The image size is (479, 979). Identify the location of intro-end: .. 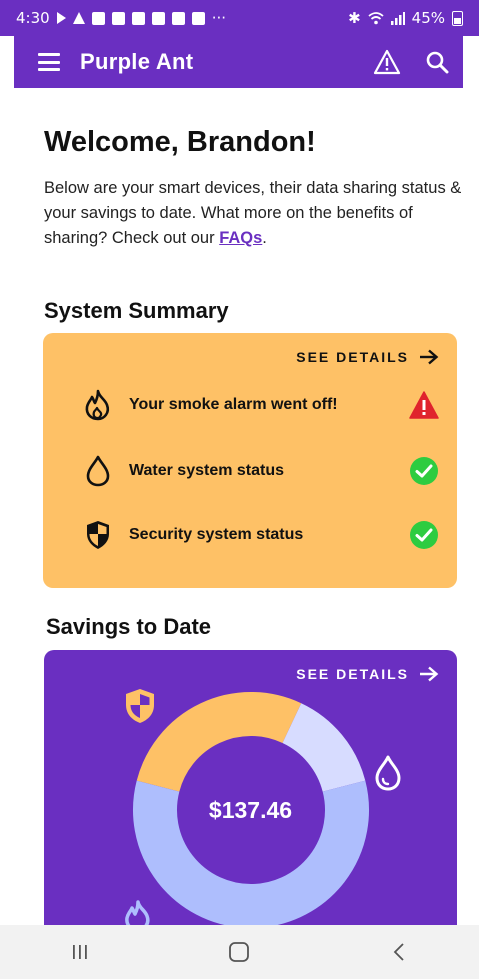
(264, 238).